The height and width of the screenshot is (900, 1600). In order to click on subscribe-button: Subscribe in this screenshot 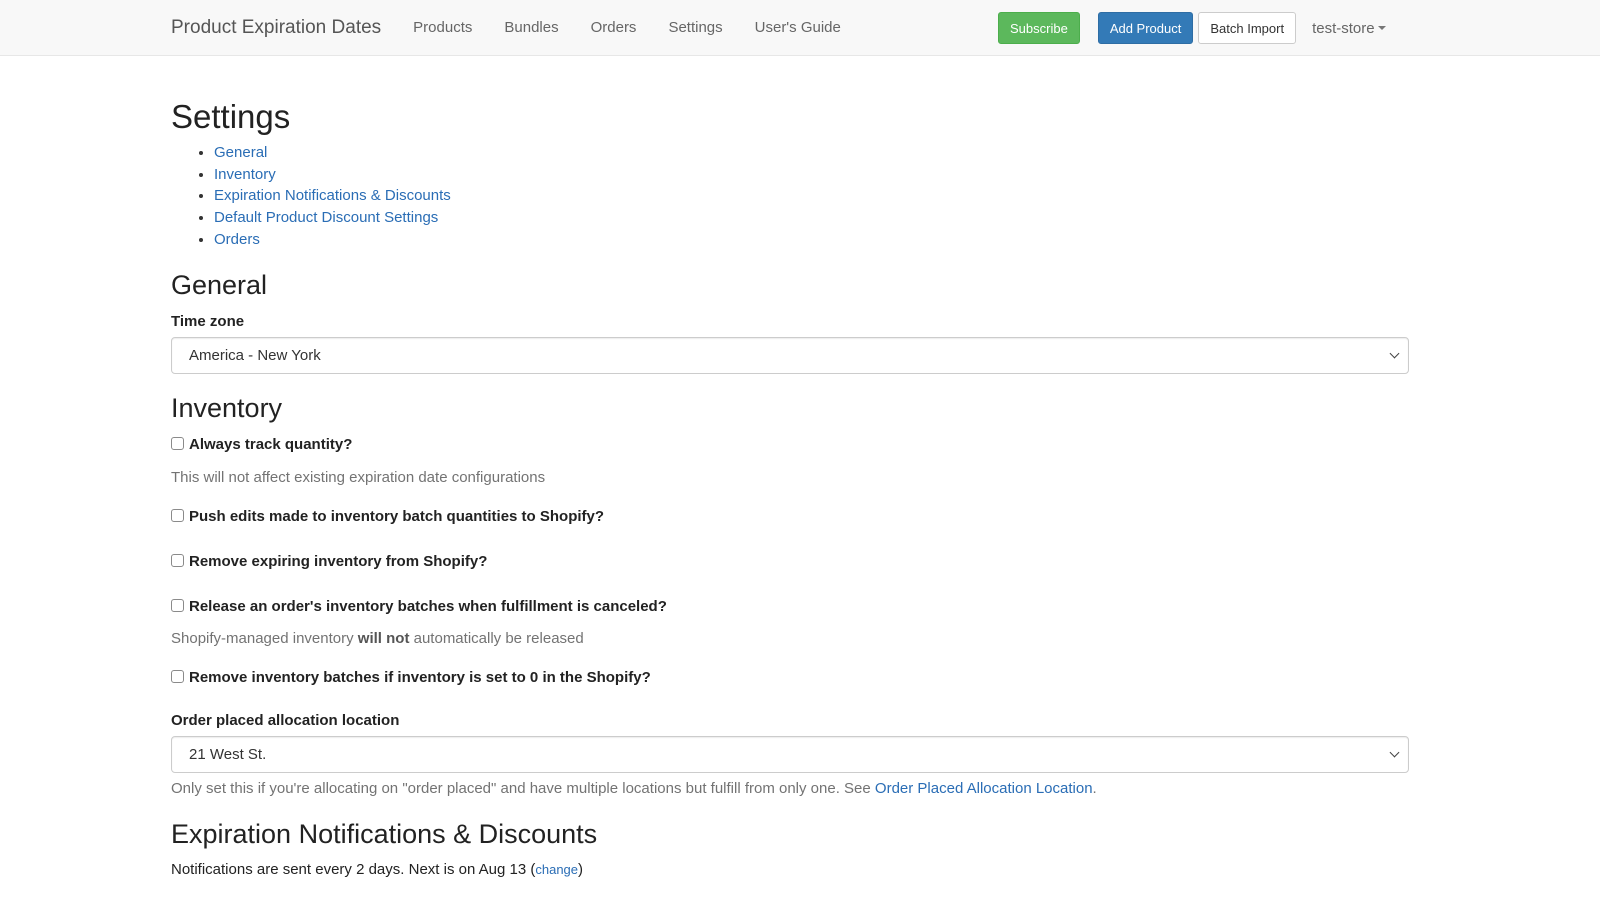, I will do `click(1039, 28)`.